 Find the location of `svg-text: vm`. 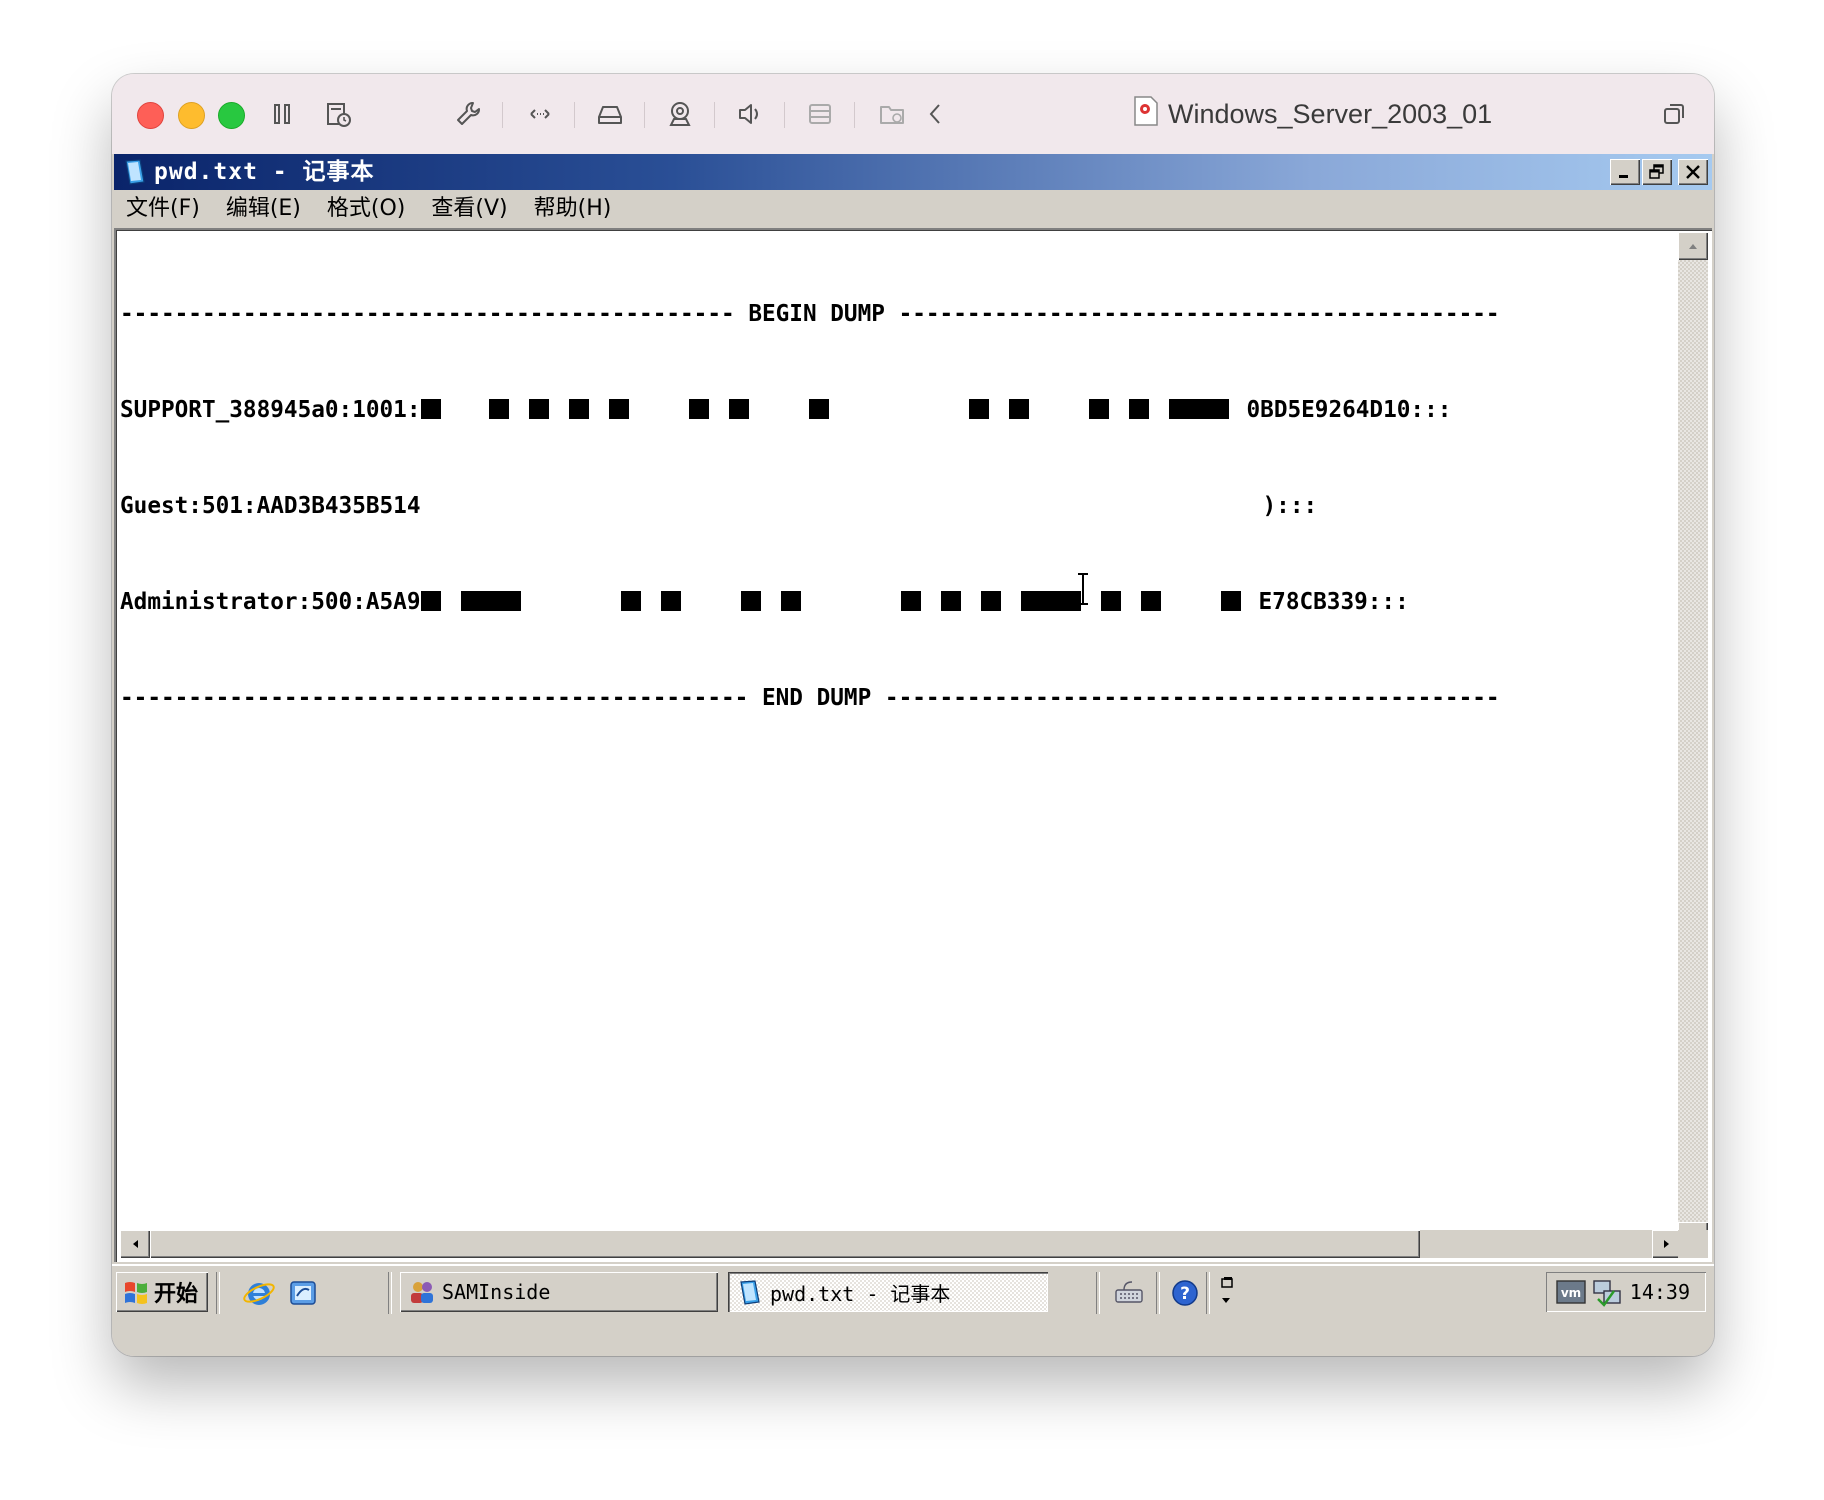

svg-text: vm is located at coordinates (1571, 1293).